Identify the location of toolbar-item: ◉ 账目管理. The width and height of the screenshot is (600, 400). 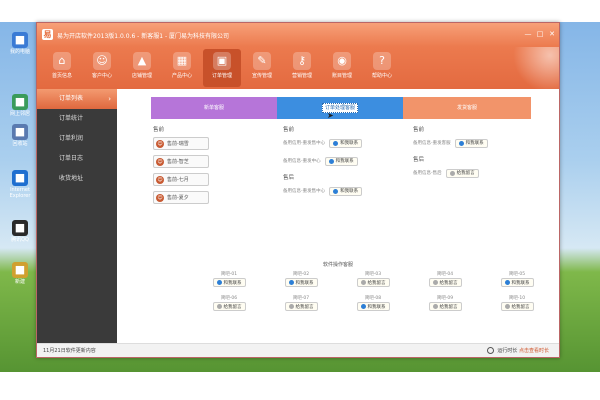
(342, 68).